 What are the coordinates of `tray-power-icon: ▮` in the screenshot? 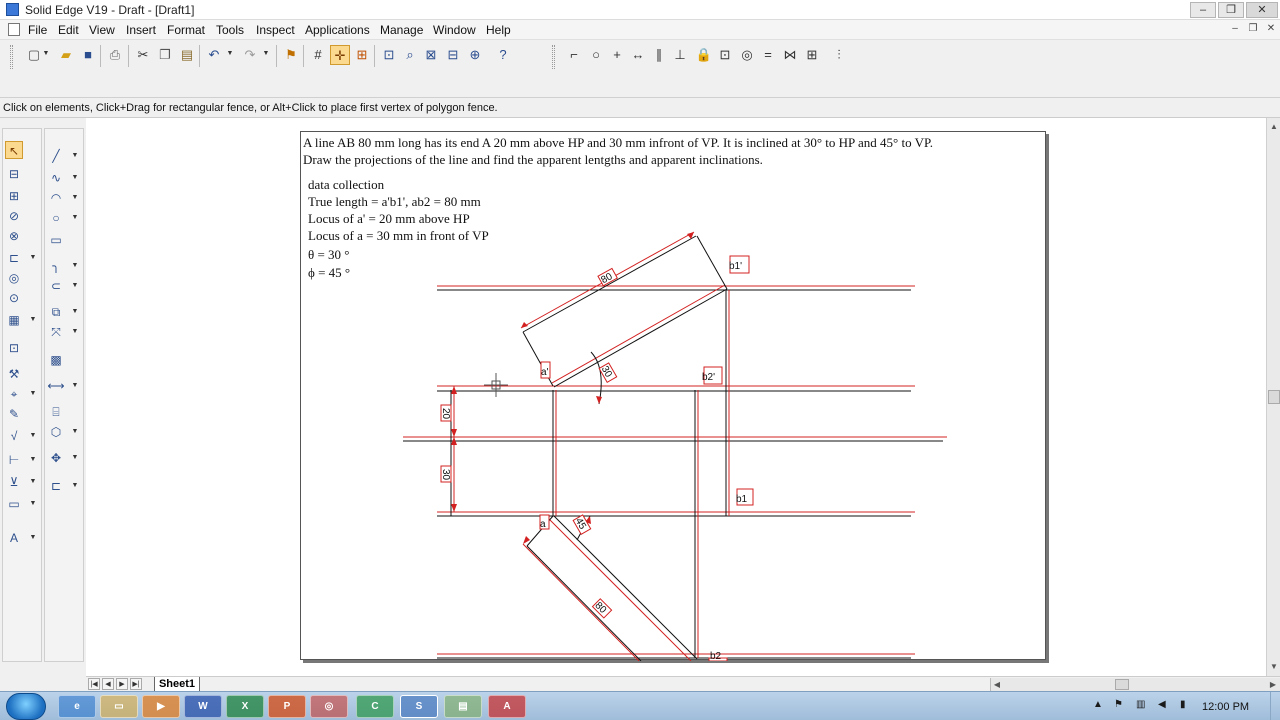 It's located at (1183, 704).